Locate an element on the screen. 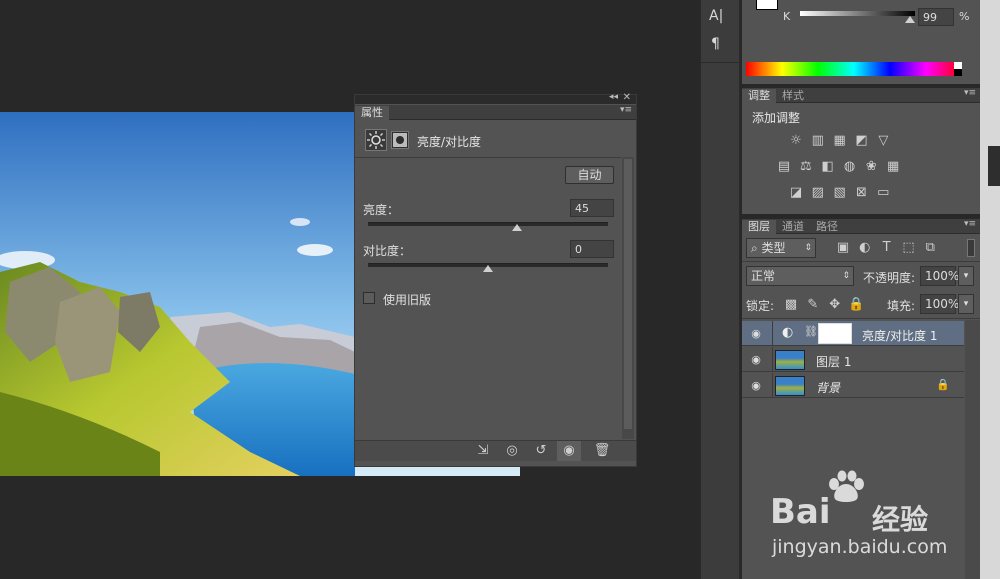 The height and width of the screenshot is (579, 1000). opacity-label: 不透明度: is located at coordinates (889, 278).